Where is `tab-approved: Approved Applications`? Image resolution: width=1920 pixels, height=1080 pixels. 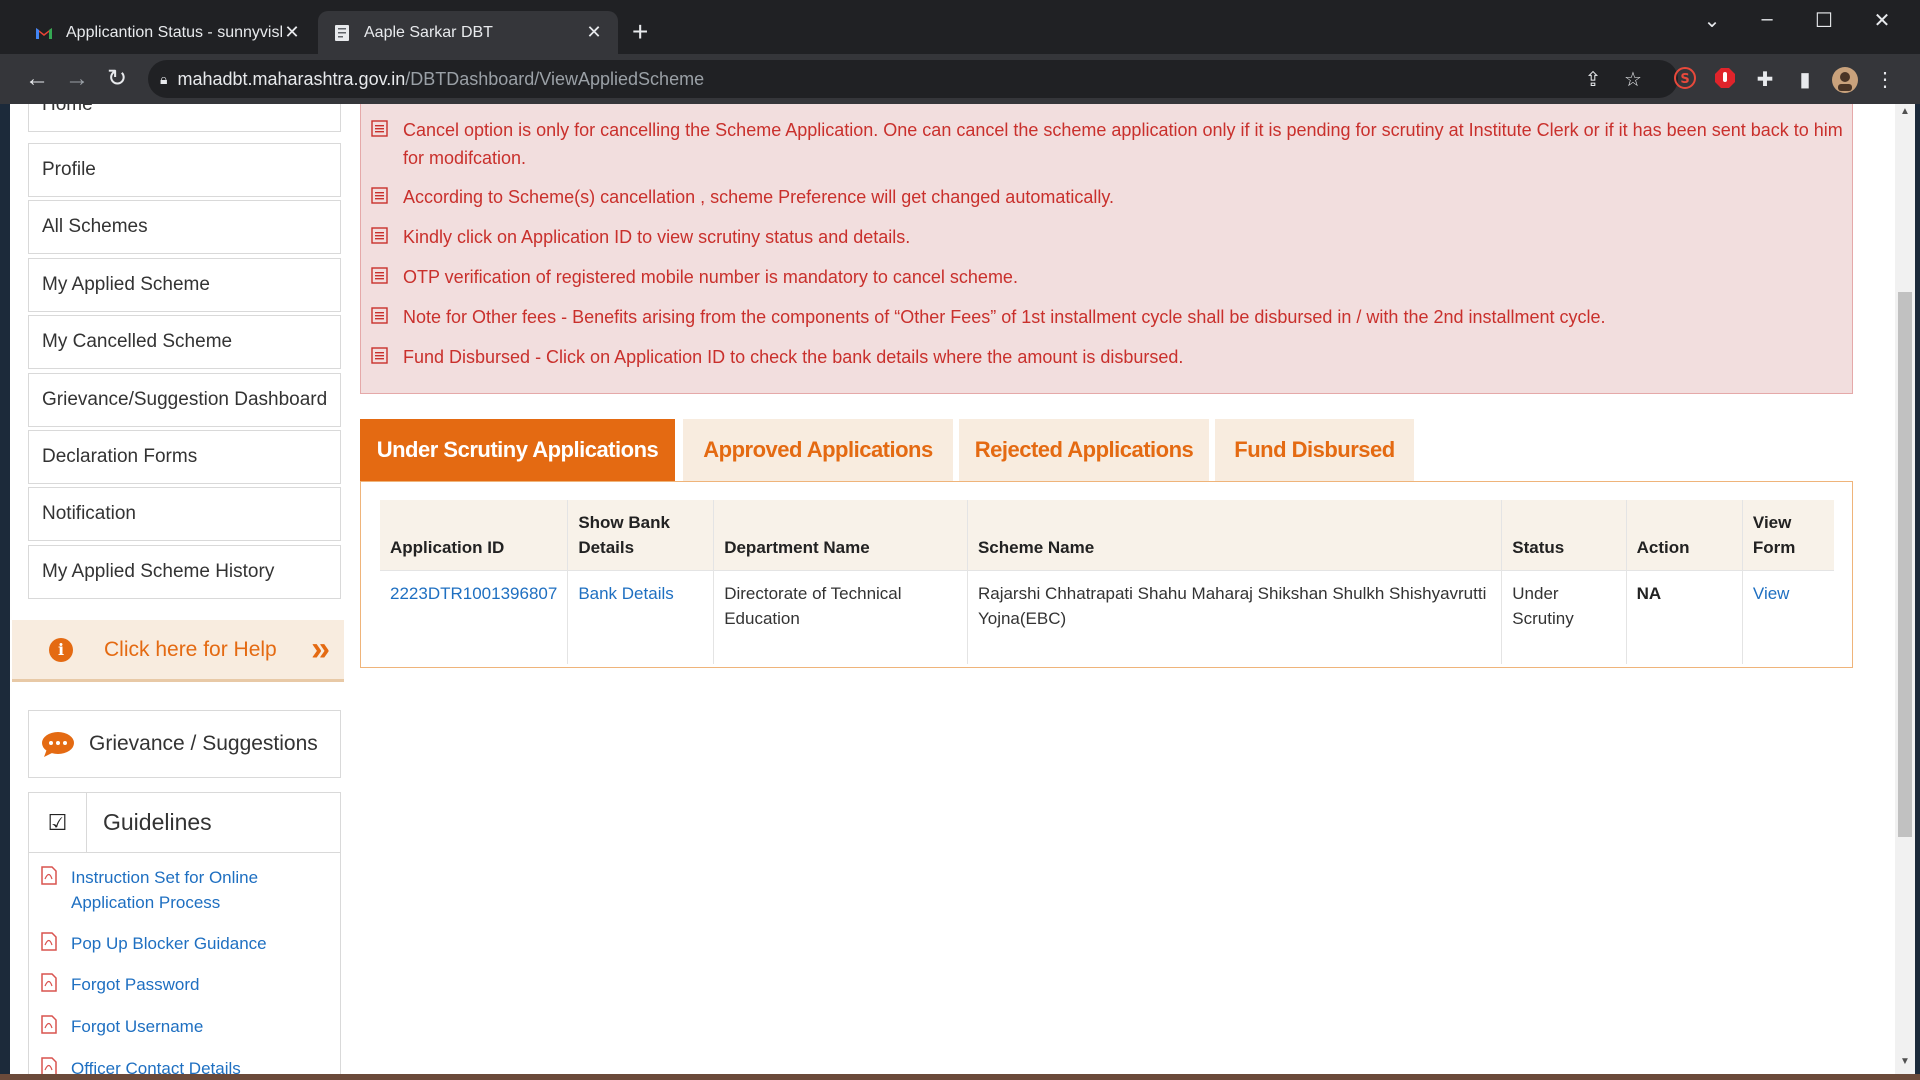 tab-approved: Approved Applications is located at coordinates (818, 450).